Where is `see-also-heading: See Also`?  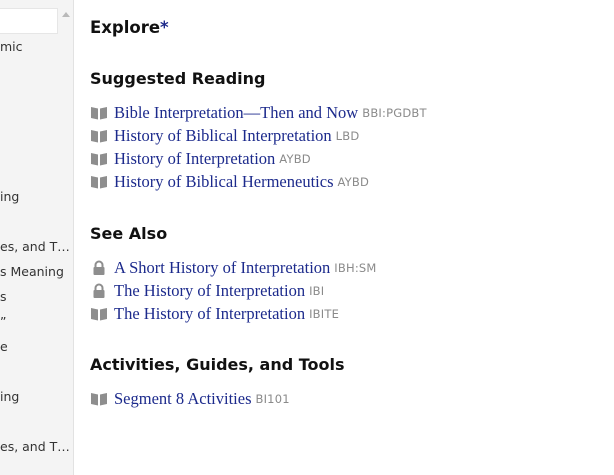
see-also-heading: See Also is located at coordinates (129, 233).